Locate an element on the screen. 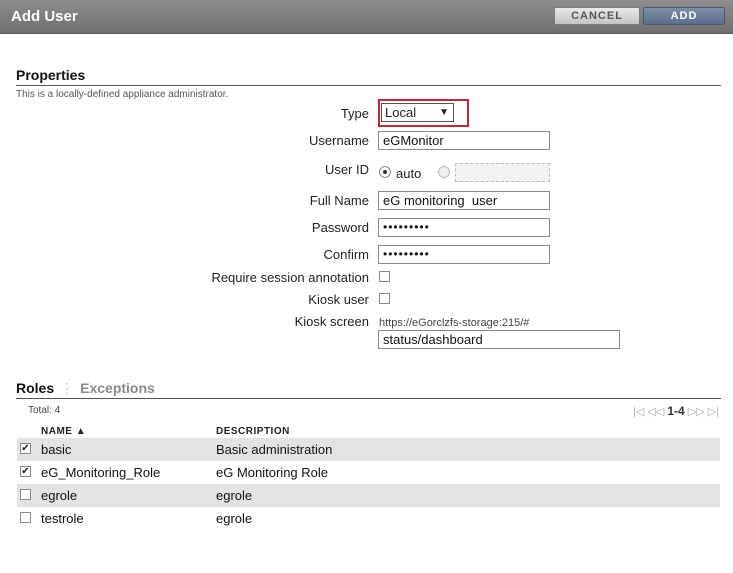 The height and width of the screenshot is (573, 733). type-select-value: Local is located at coordinates (401, 112).